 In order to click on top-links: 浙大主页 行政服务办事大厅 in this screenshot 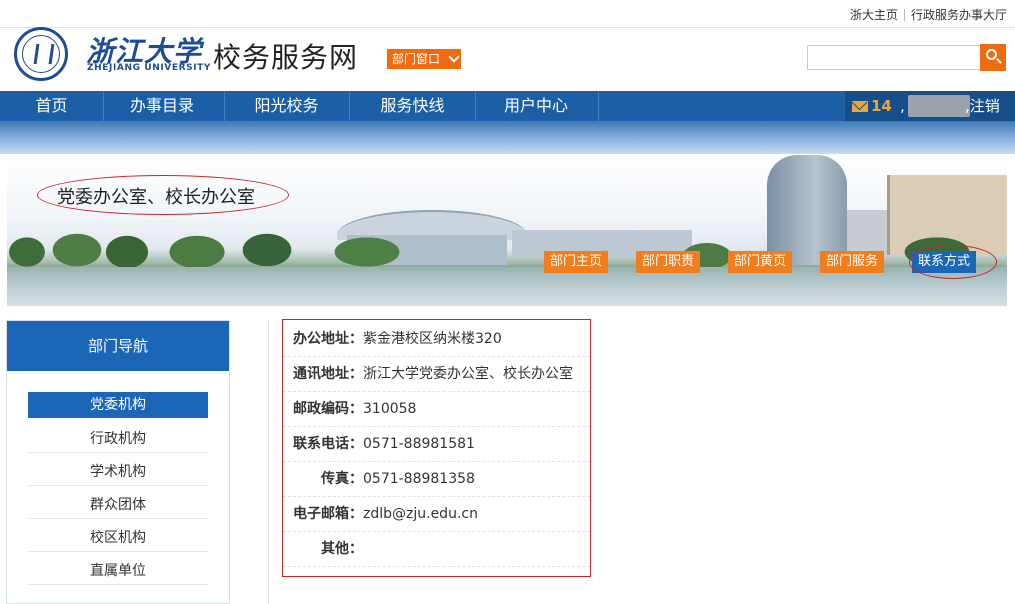, I will do `click(928, 14)`.